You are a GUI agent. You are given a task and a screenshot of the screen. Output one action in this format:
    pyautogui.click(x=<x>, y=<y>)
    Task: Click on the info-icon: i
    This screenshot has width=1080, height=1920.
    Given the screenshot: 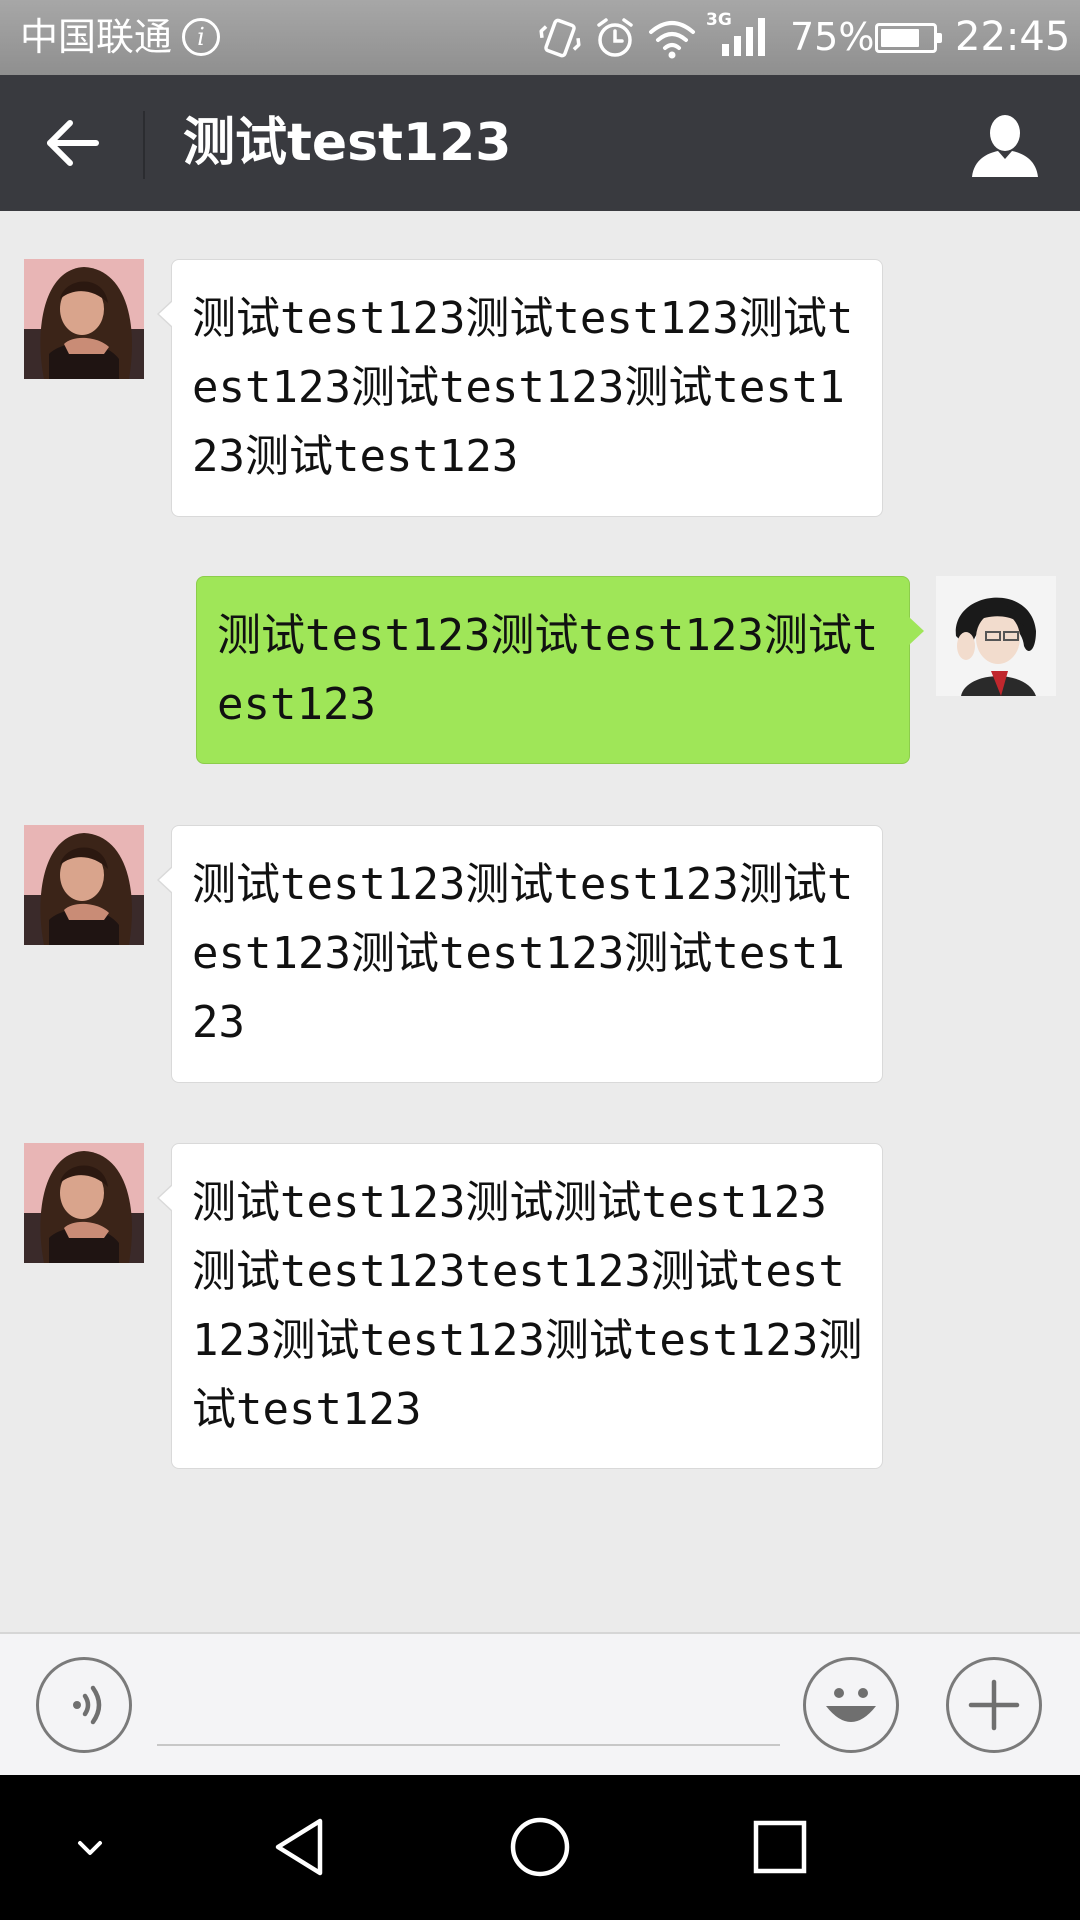 What is the action you would take?
    pyautogui.click(x=201, y=37)
    